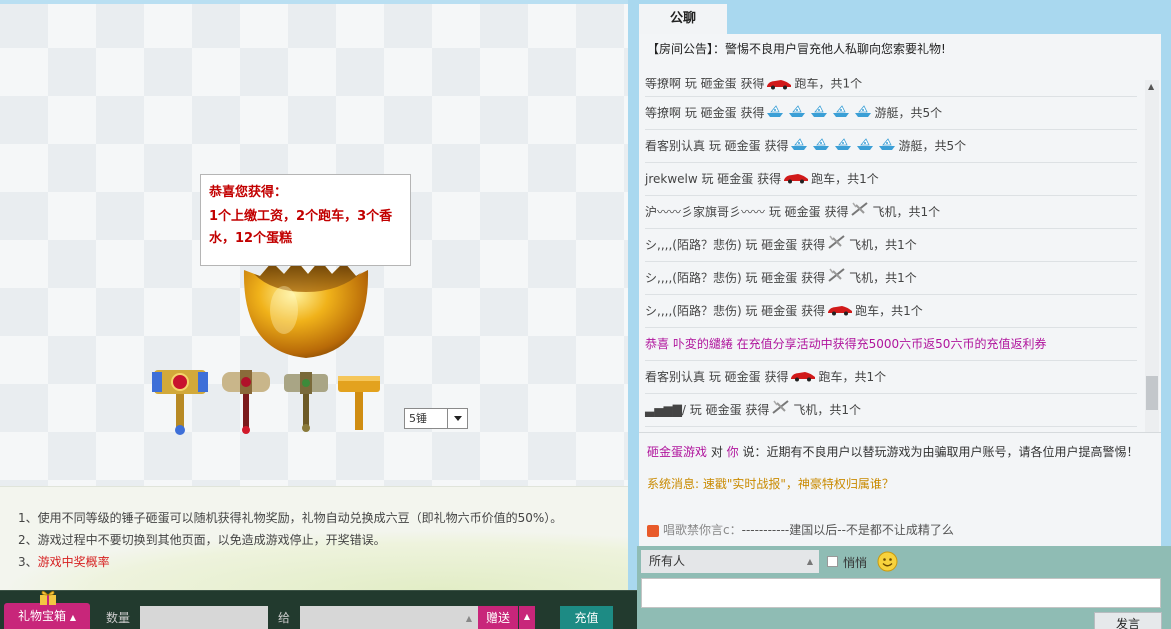 This screenshot has height=629, width=1171. What do you see at coordinates (846, 344) in the screenshot?
I see `chat-message-text: 恭喜 卟変的繾綣 在充值分享活动中获得充5000六币返50六币的充值返利券` at bounding box center [846, 344].